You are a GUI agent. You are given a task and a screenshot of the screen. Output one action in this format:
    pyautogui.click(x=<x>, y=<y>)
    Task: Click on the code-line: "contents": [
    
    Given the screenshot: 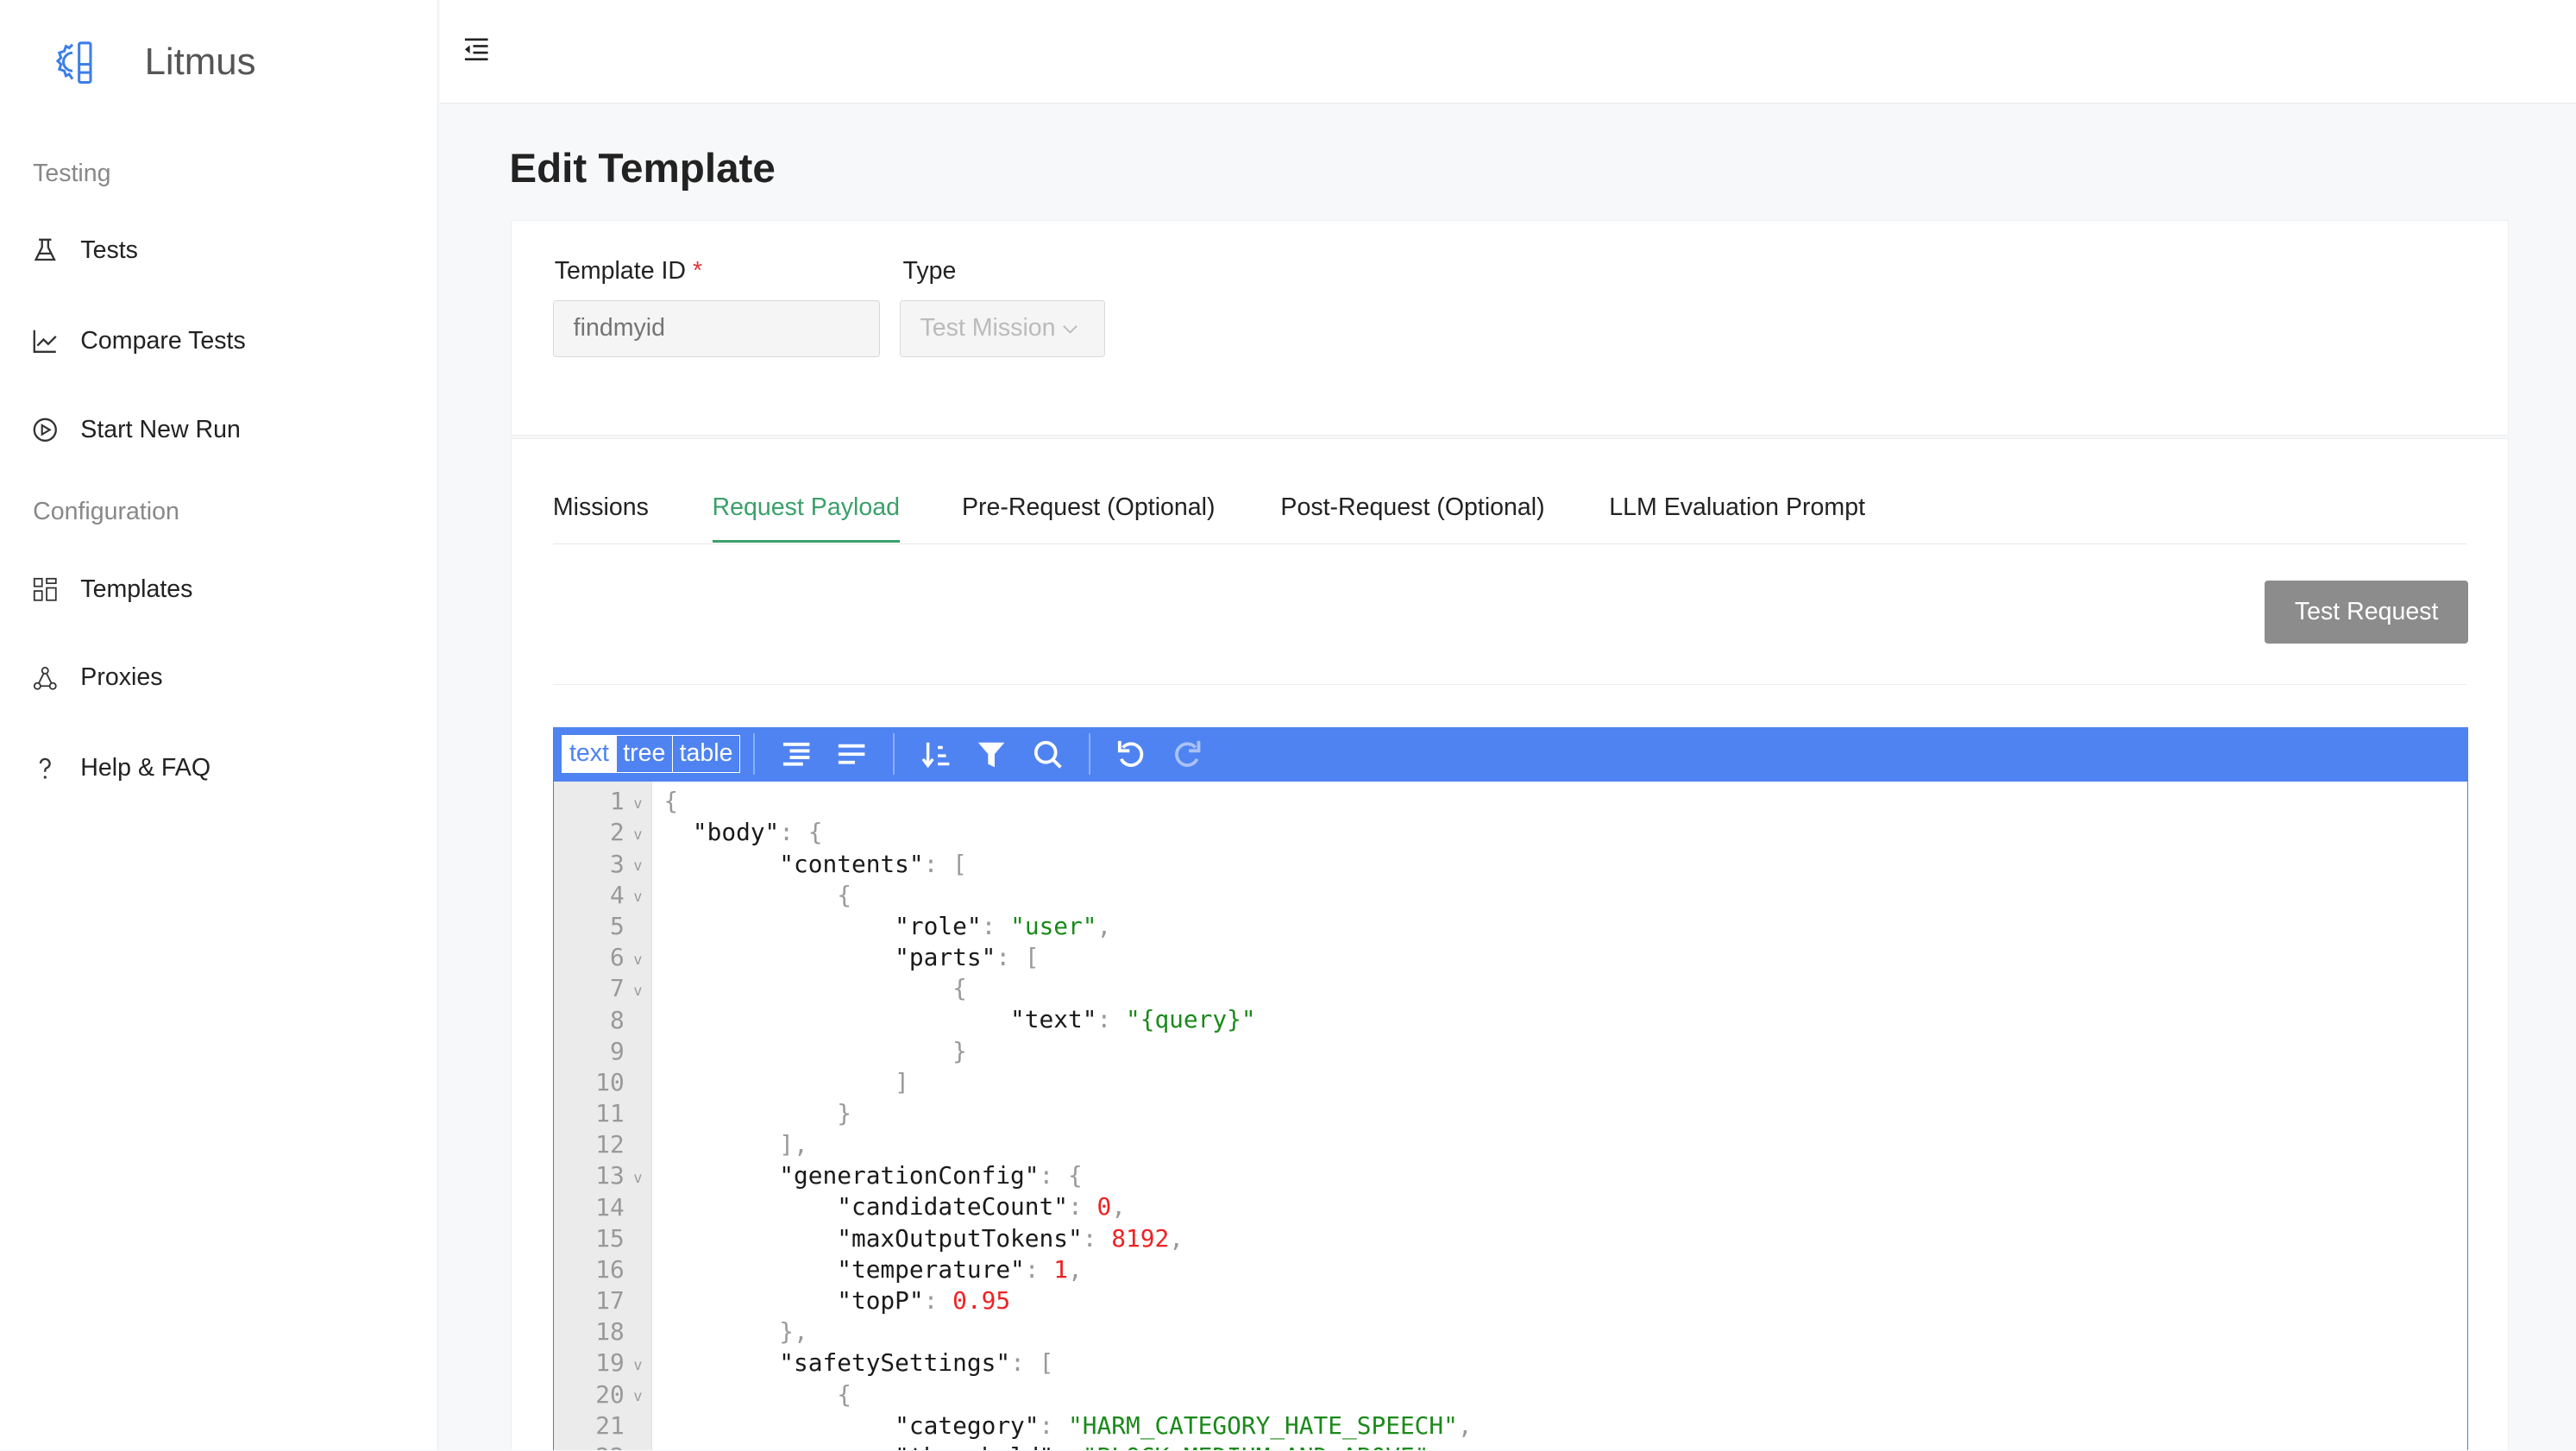 What is the action you would take?
    pyautogui.click(x=815, y=863)
    